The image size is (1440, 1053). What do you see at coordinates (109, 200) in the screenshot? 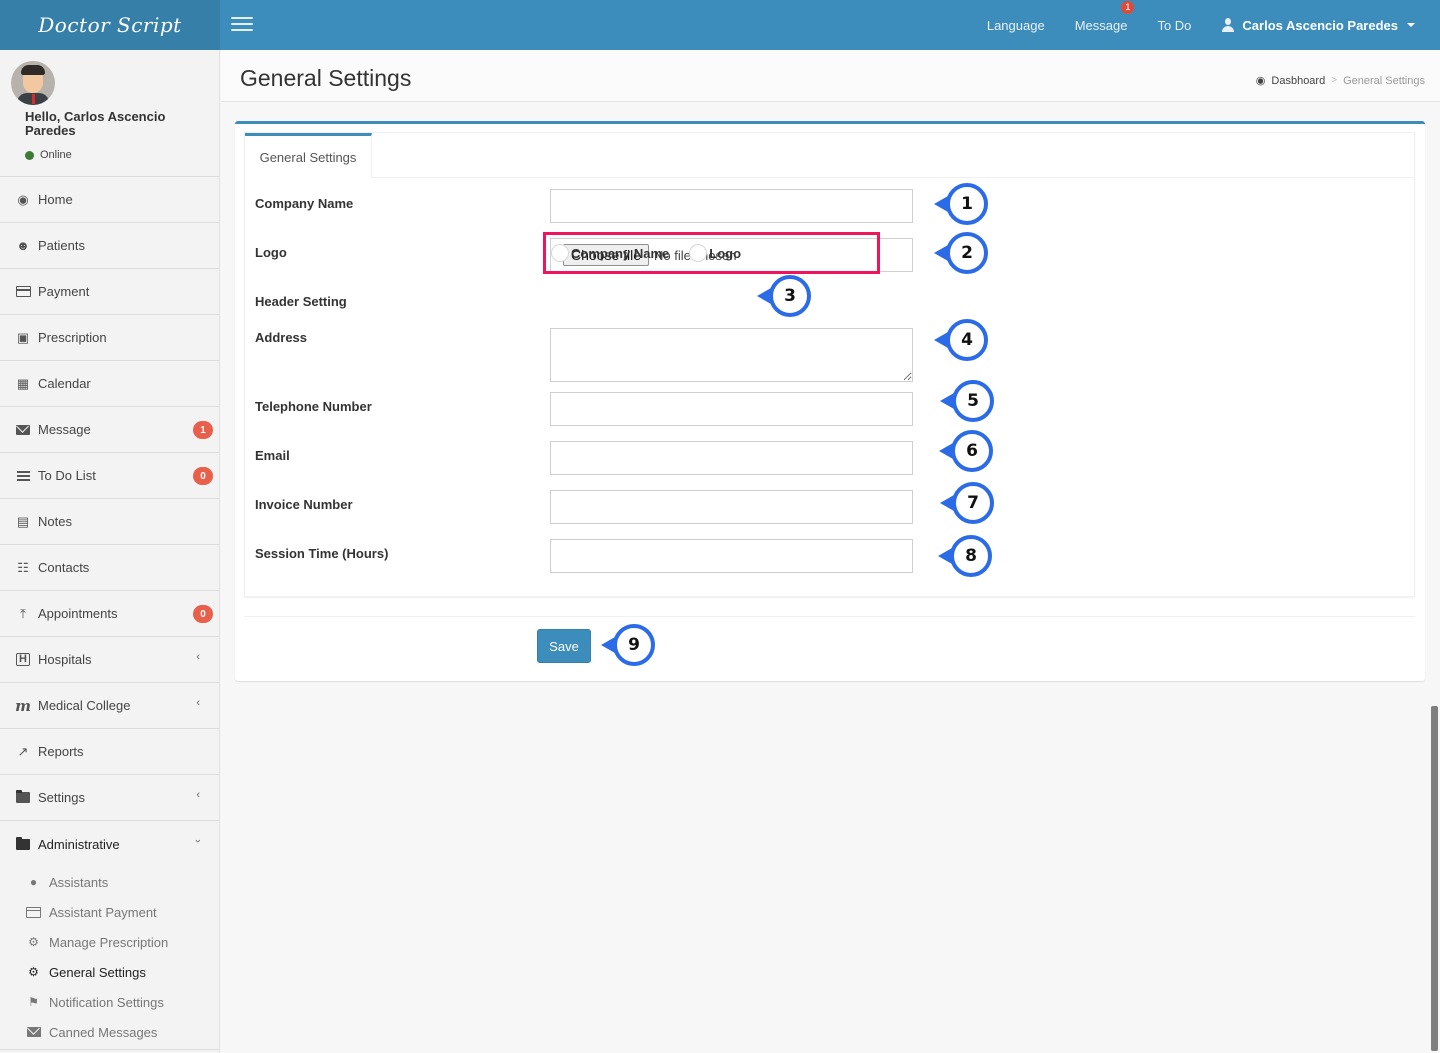
I see `sidebar-item-home: ◉ Home` at bounding box center [109, 200].